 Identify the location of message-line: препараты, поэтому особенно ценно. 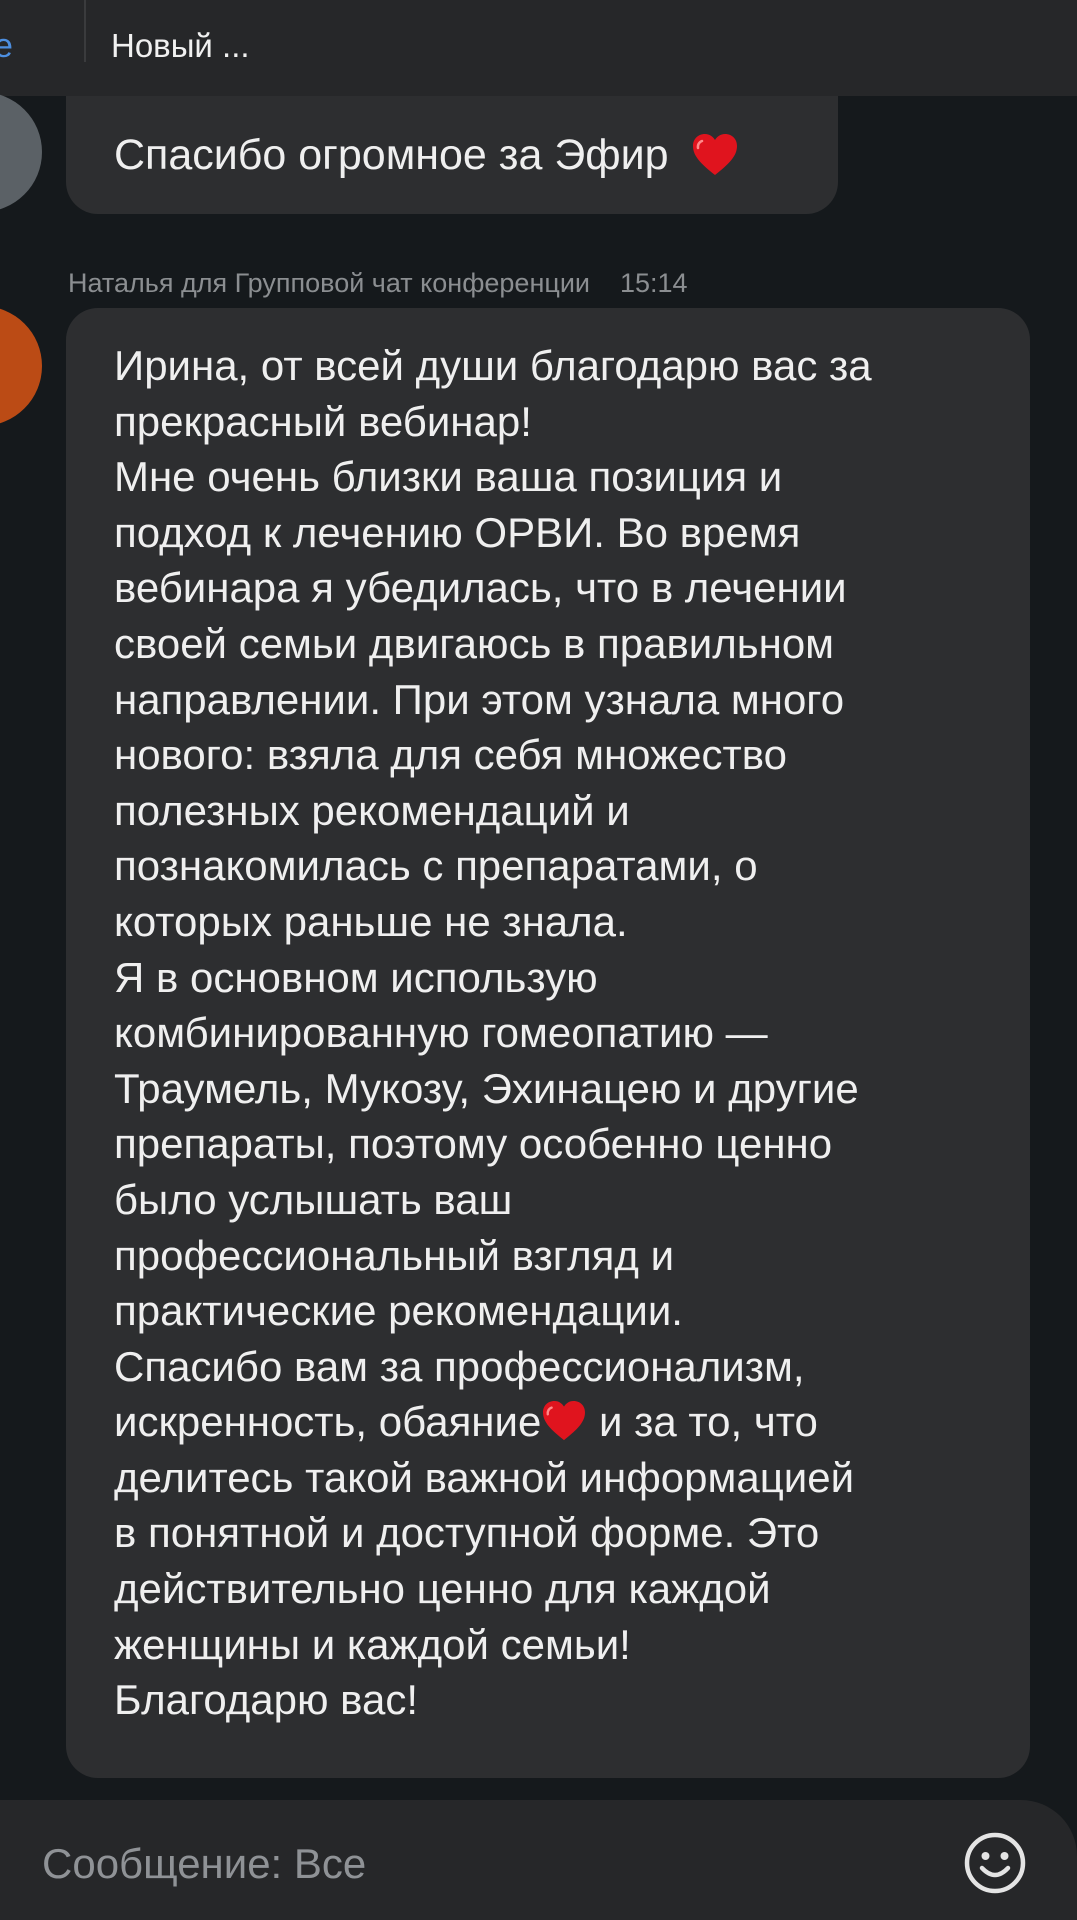
(473, 1144).